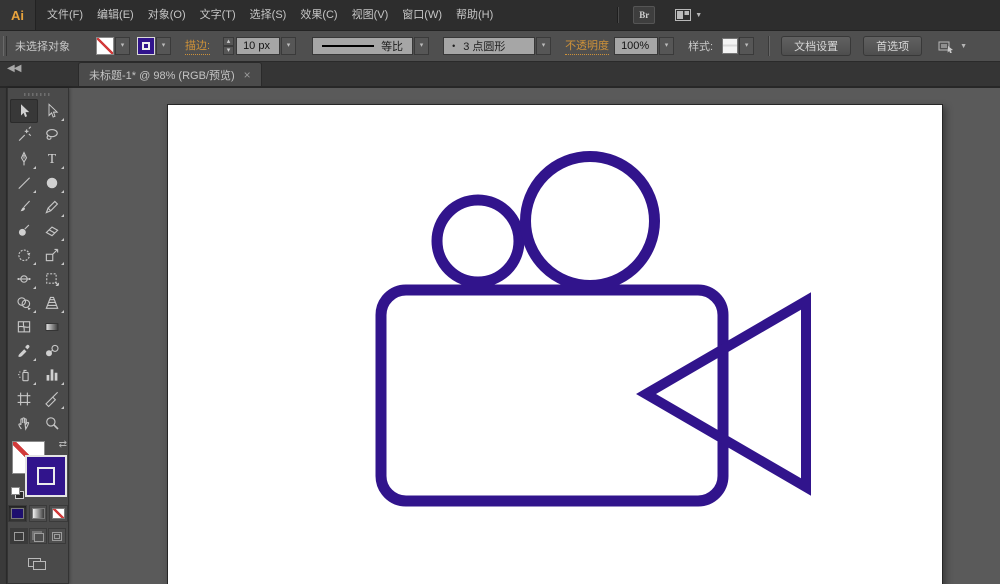  I want to click on tool-hand, so click(24, 423).